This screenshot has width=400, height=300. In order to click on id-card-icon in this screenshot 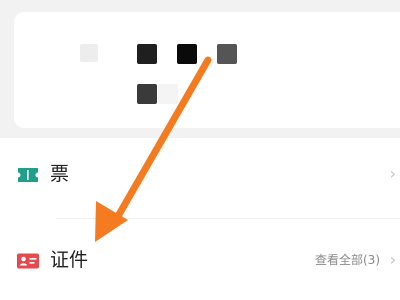, I will do `click(28, 261)`.